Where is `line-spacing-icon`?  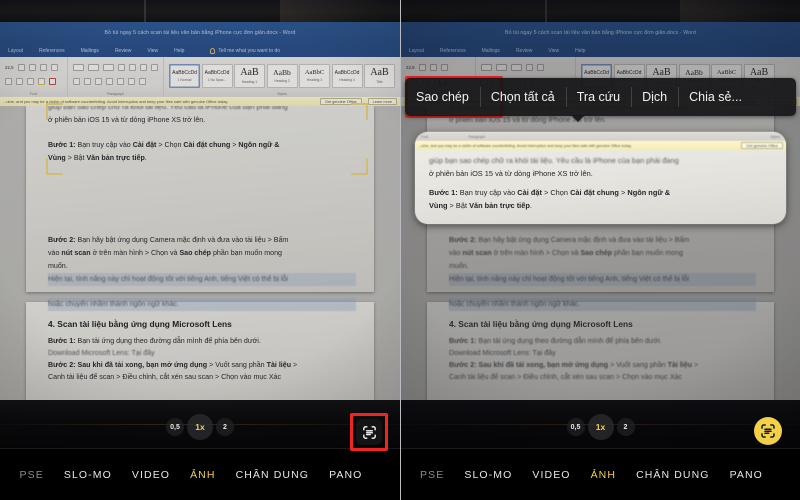 line-spacing-icon is located at coordinates (120, 81).